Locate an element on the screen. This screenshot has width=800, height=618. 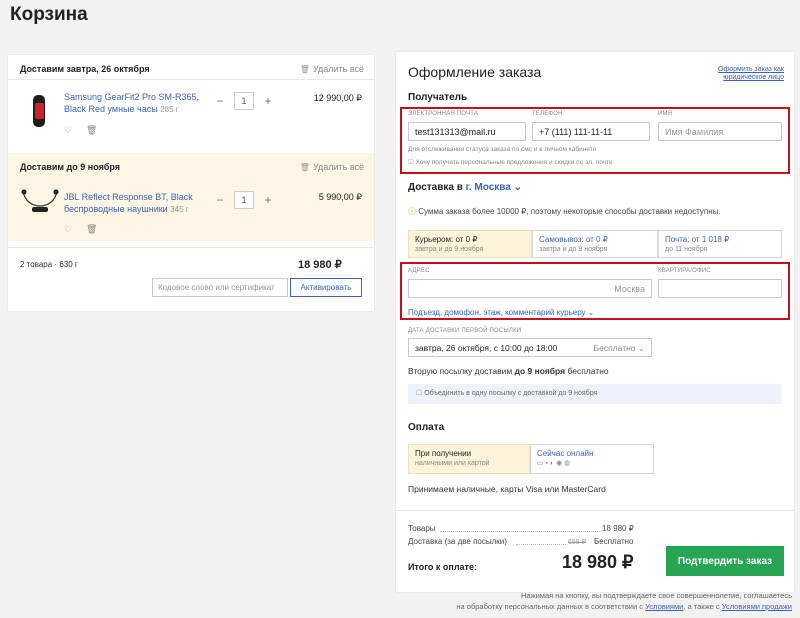
activate-button: Активировать is located at coordinates (326, 287).